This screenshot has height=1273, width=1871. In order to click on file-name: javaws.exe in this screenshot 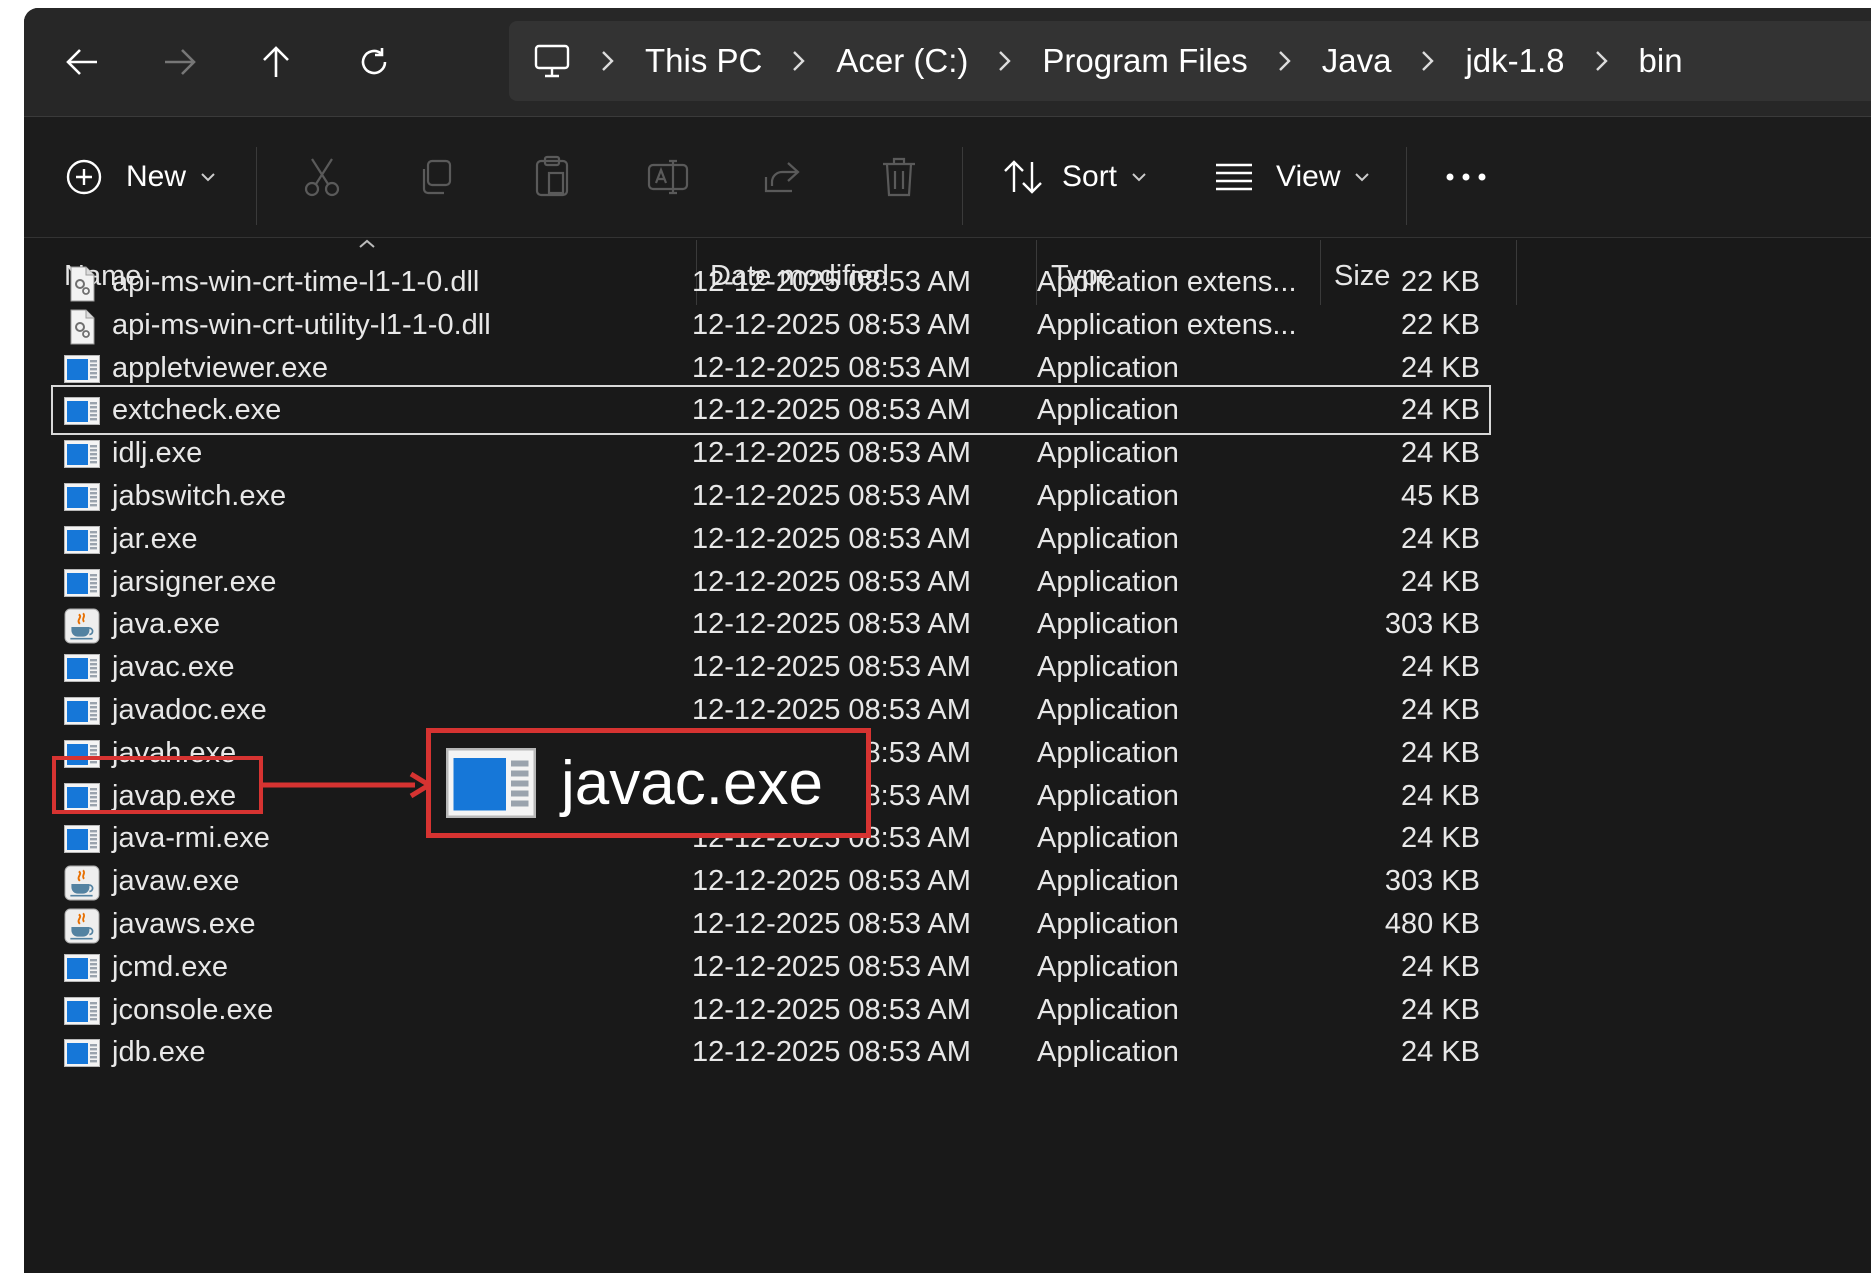, I will do `click(184, 924)`.